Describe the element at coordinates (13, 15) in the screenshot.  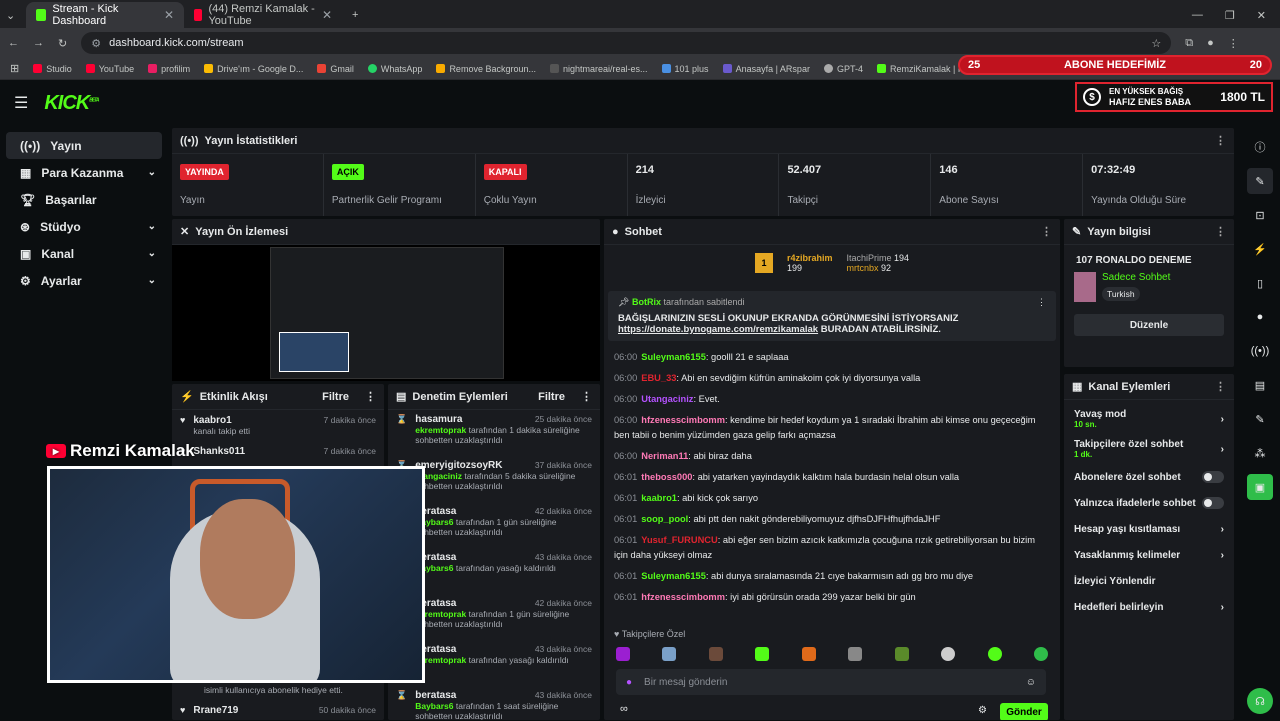
I see `tab-search-button: ⌄` at that location.